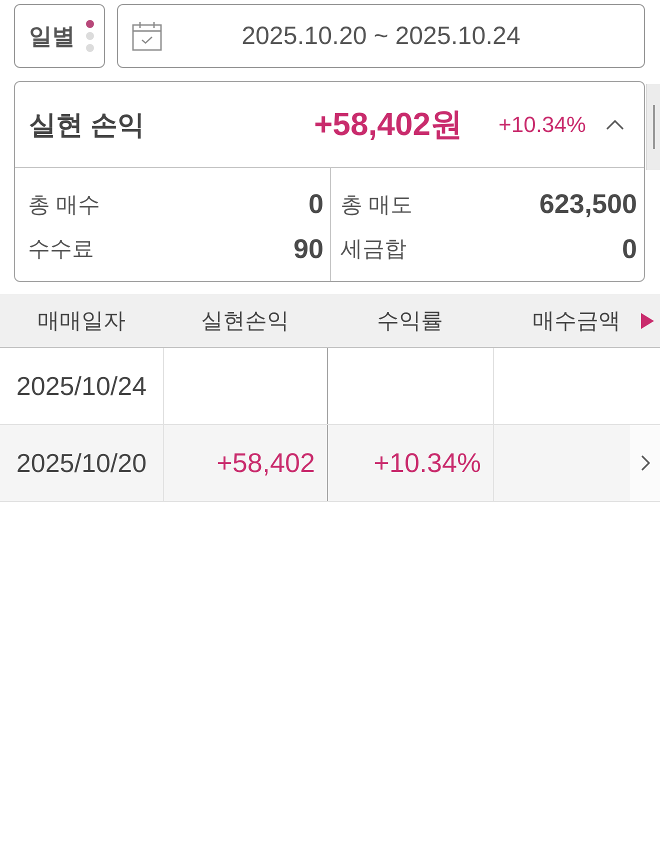 The image size is (660, 845). What do you see at coordinates (61, 249) in the screenshot?
I see `summary-label: 수수료` at bounding box center [61, 249].